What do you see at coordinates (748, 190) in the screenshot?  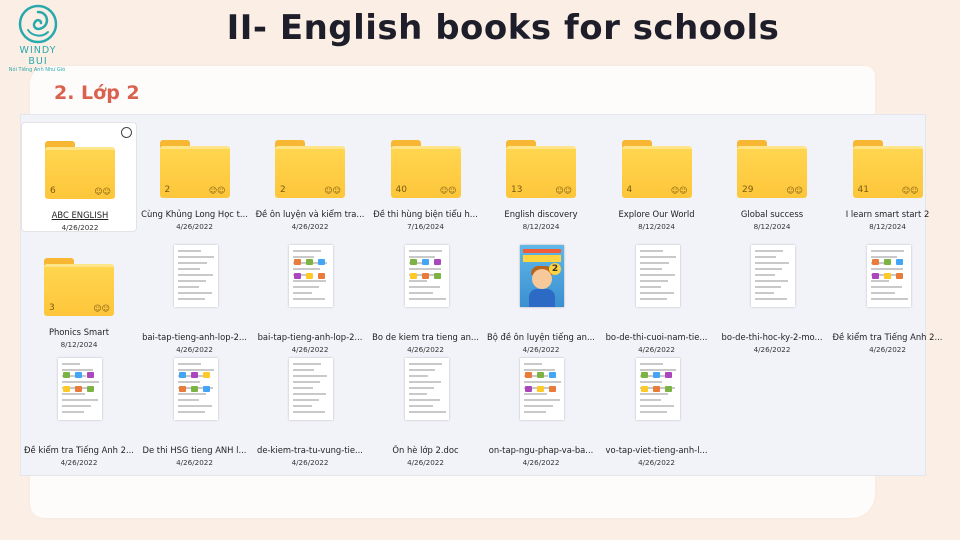 I see `folder-item-count: 29` at bounding box center [748, 190].